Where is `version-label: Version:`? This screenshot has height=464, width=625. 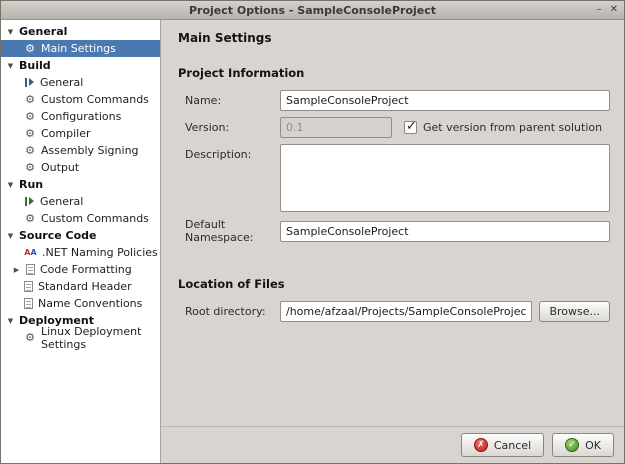
version-label: Version: is located at coordinates (207, 127).